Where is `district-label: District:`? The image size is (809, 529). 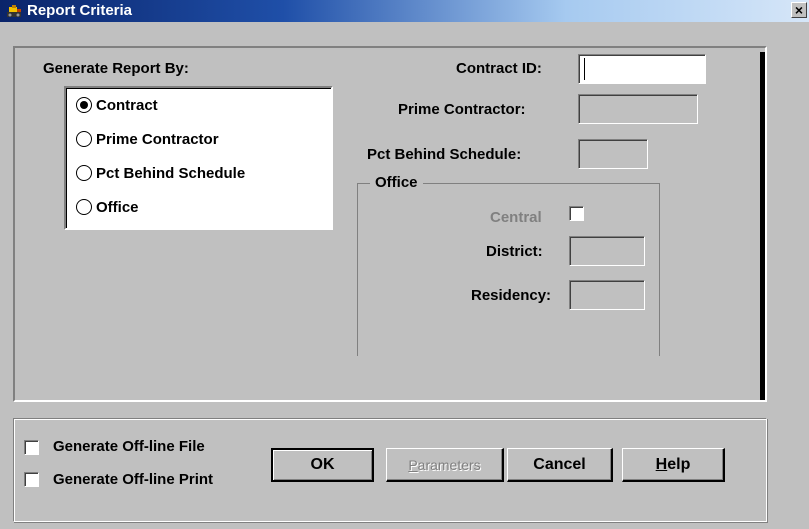
district-label: District: is located at coordinates (514, 251).